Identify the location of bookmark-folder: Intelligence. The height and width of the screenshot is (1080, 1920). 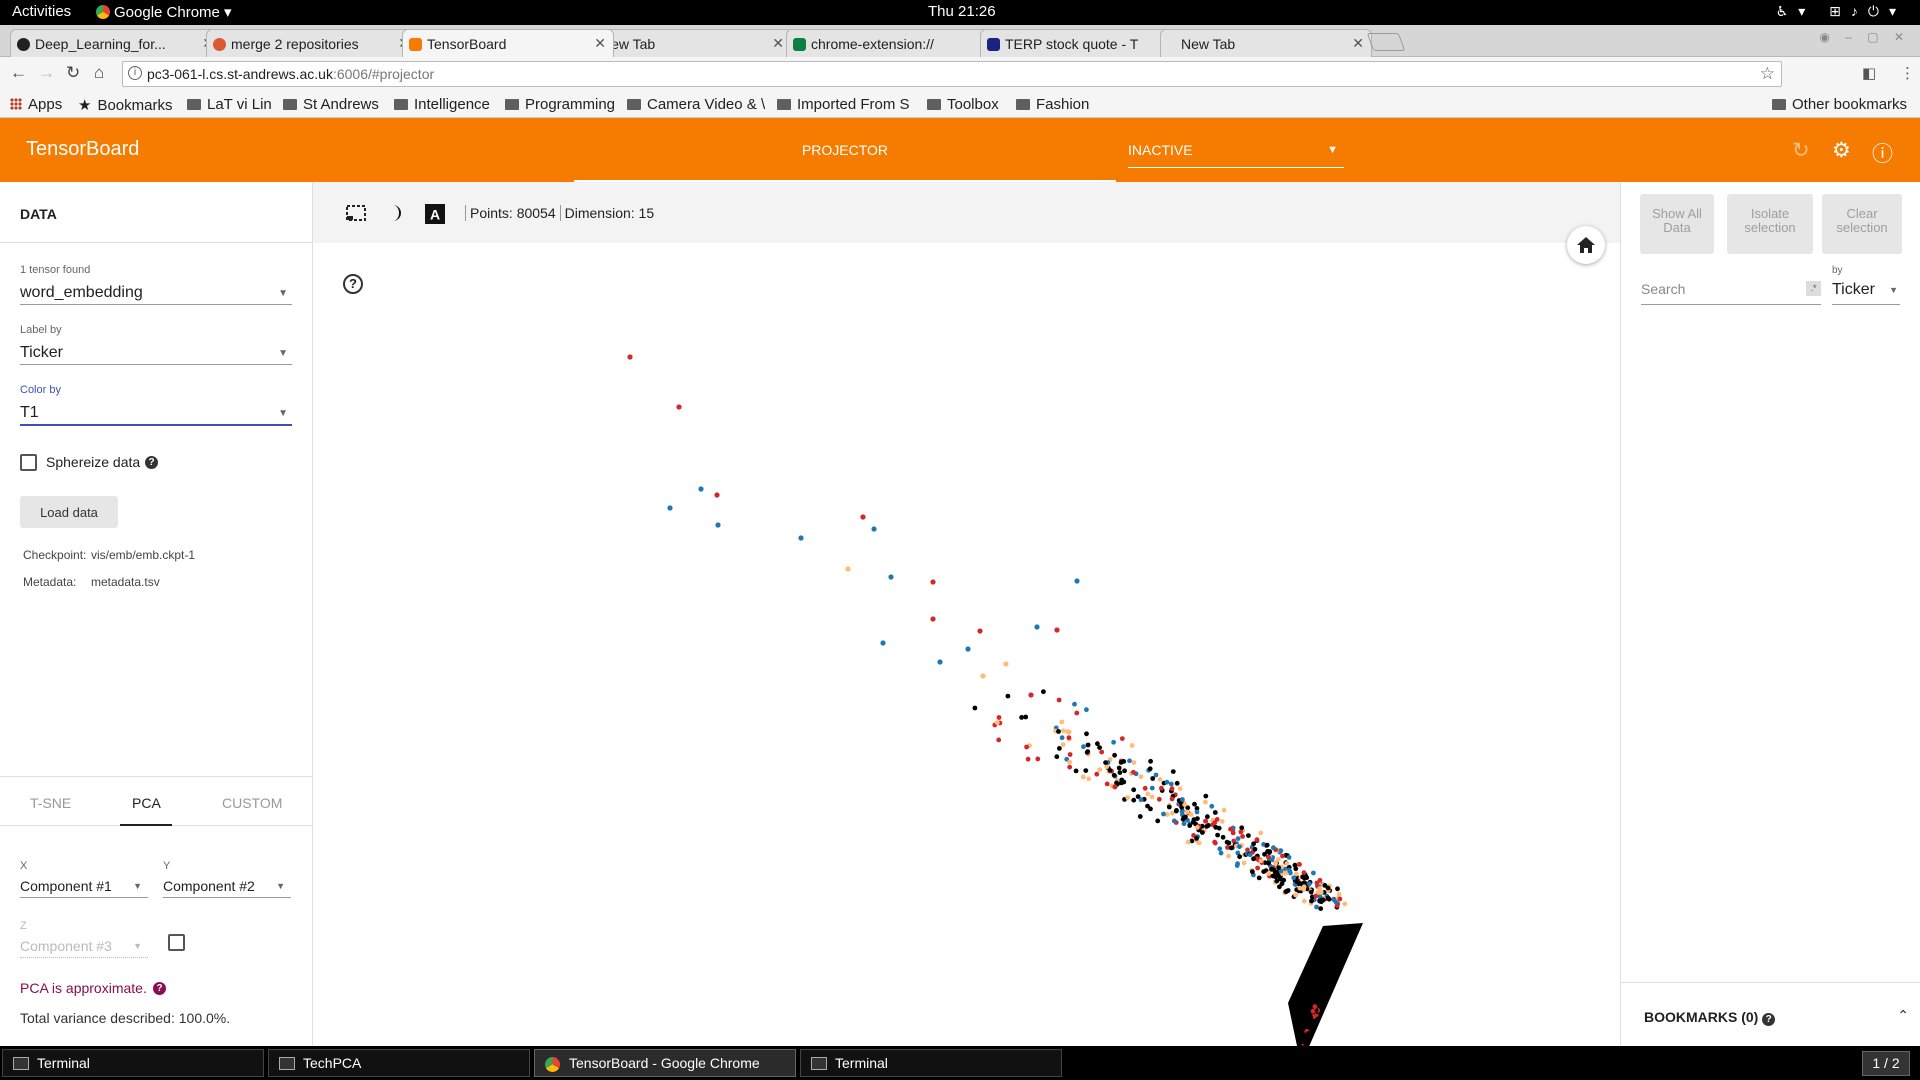
(442, 104).